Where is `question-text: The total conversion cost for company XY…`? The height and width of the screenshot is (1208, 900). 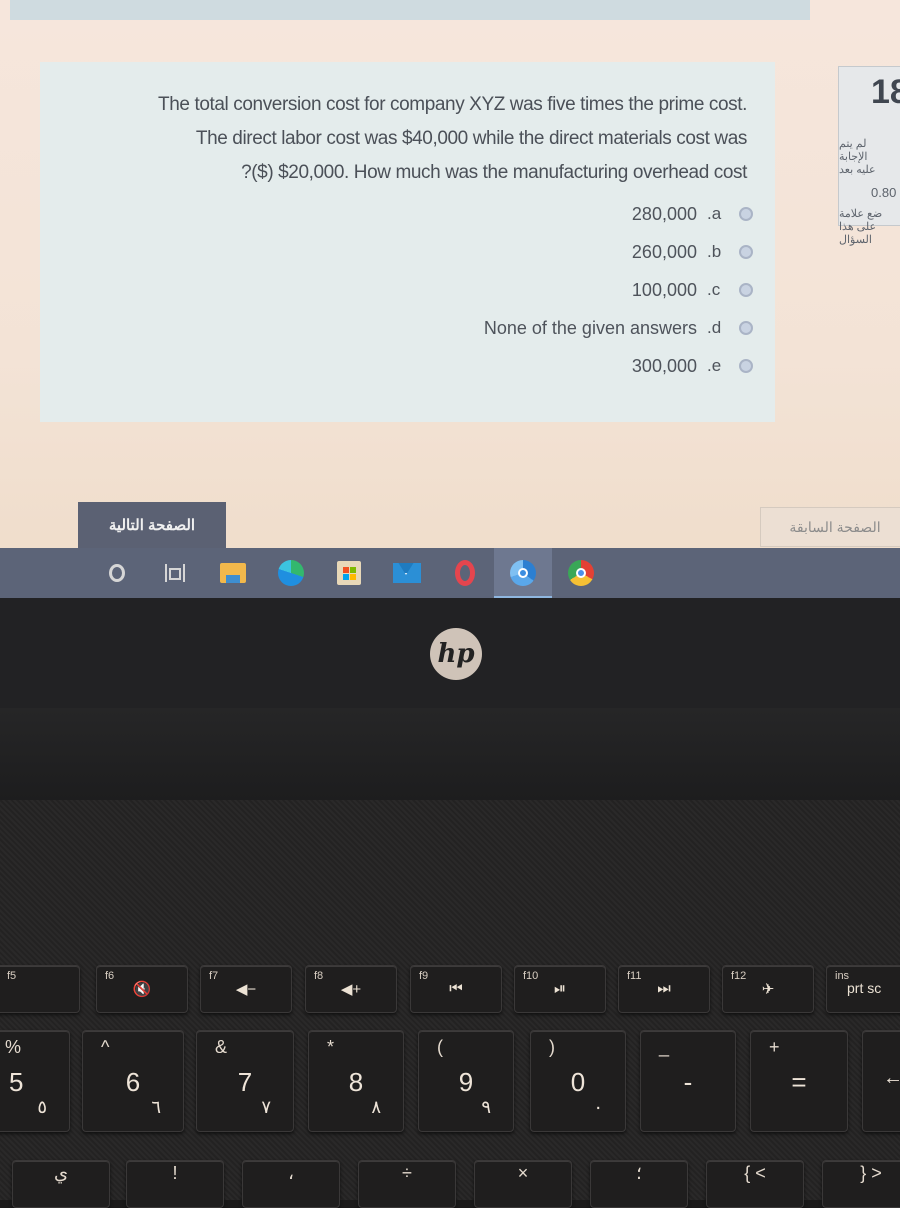
question-text: The total conversion cost for company XY… is located at coordinates (397, 139).